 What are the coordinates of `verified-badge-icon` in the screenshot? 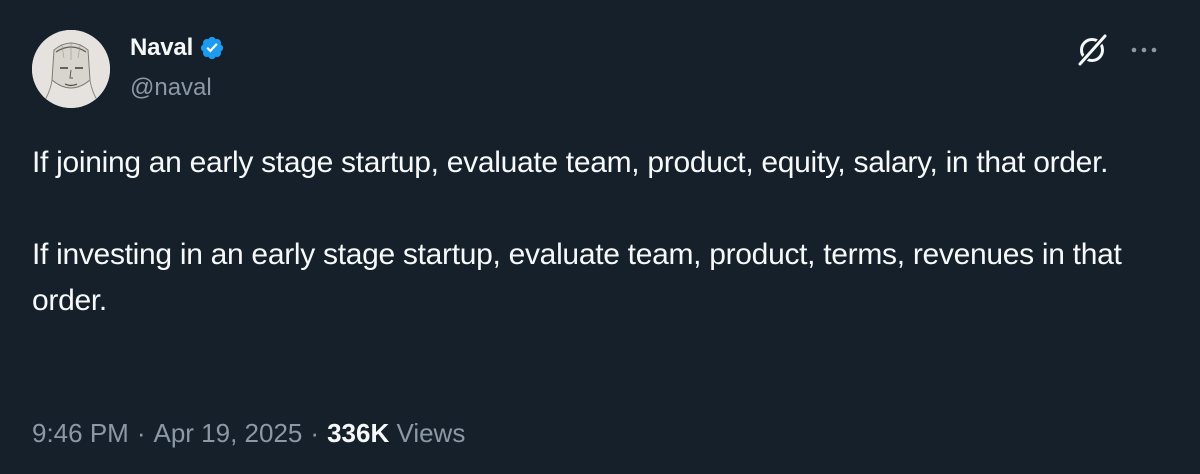 It's located at (212, 48).